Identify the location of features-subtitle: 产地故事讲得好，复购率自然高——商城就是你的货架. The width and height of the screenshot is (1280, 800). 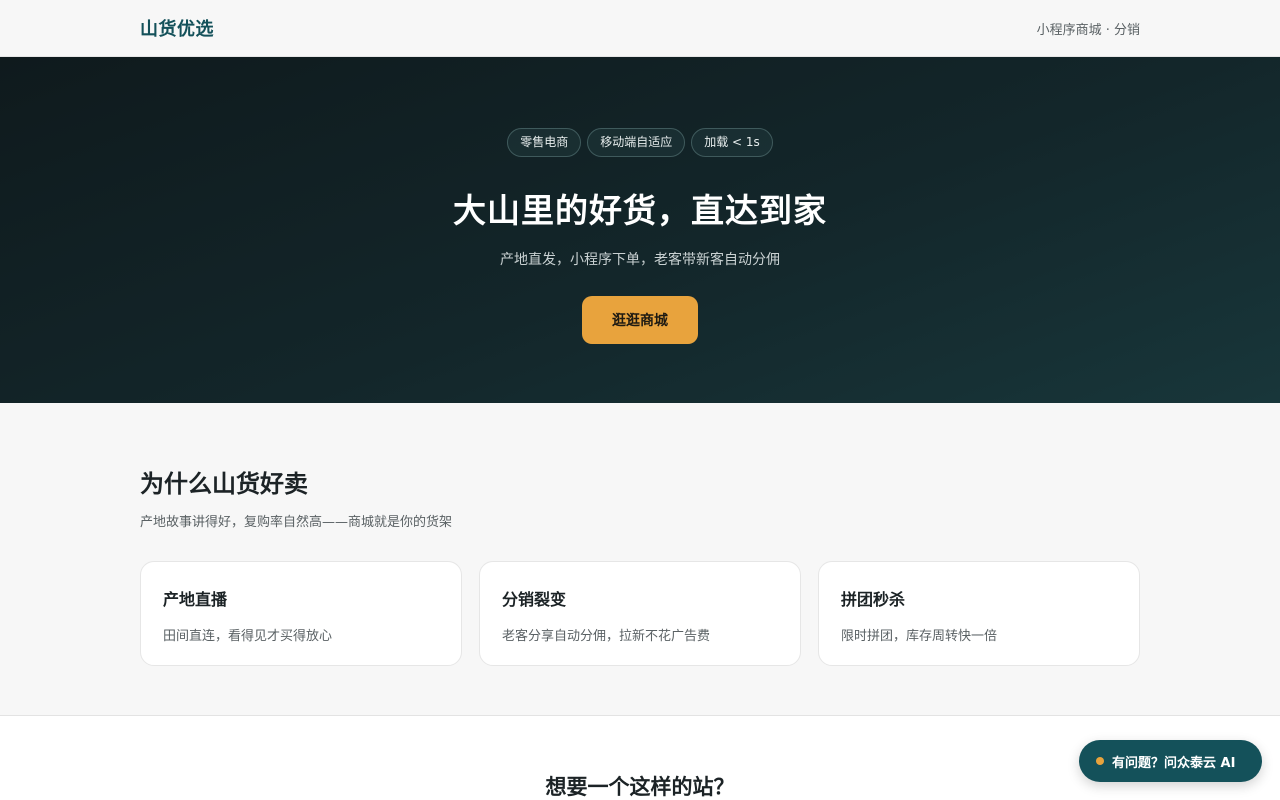
(296, 522).